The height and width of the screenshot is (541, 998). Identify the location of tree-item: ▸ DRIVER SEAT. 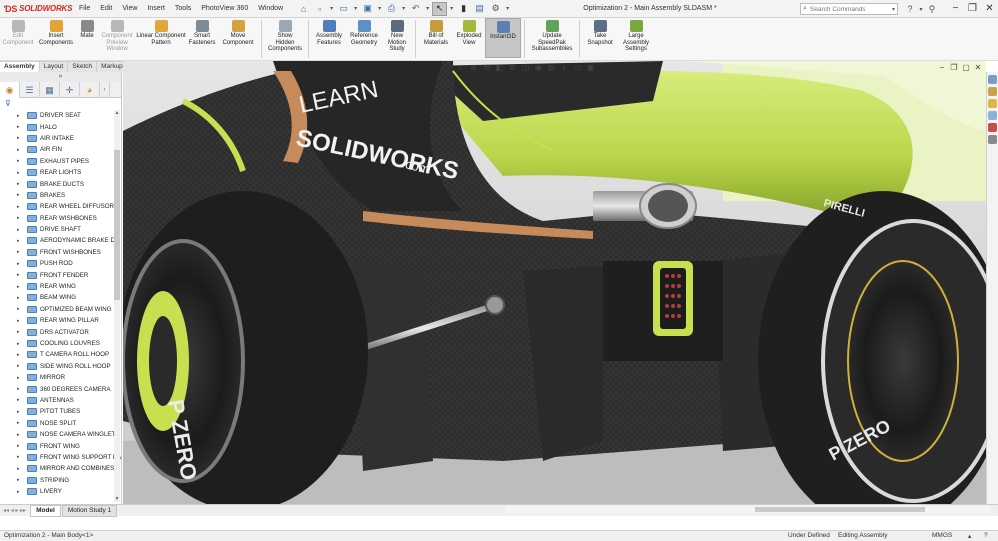
(60, 115).